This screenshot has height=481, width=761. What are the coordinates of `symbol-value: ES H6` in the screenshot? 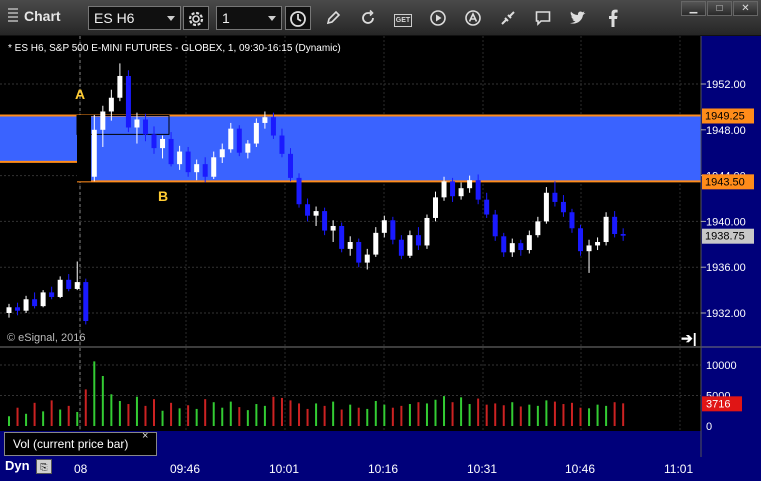 It's located at (114, 18).